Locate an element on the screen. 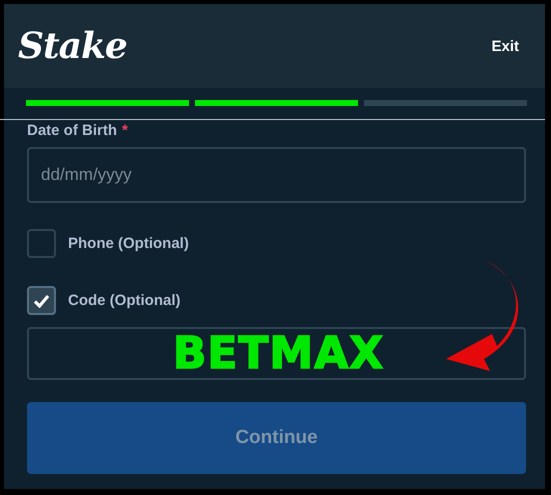  field-label: Date of Birth is located at coordinates (72, 130).